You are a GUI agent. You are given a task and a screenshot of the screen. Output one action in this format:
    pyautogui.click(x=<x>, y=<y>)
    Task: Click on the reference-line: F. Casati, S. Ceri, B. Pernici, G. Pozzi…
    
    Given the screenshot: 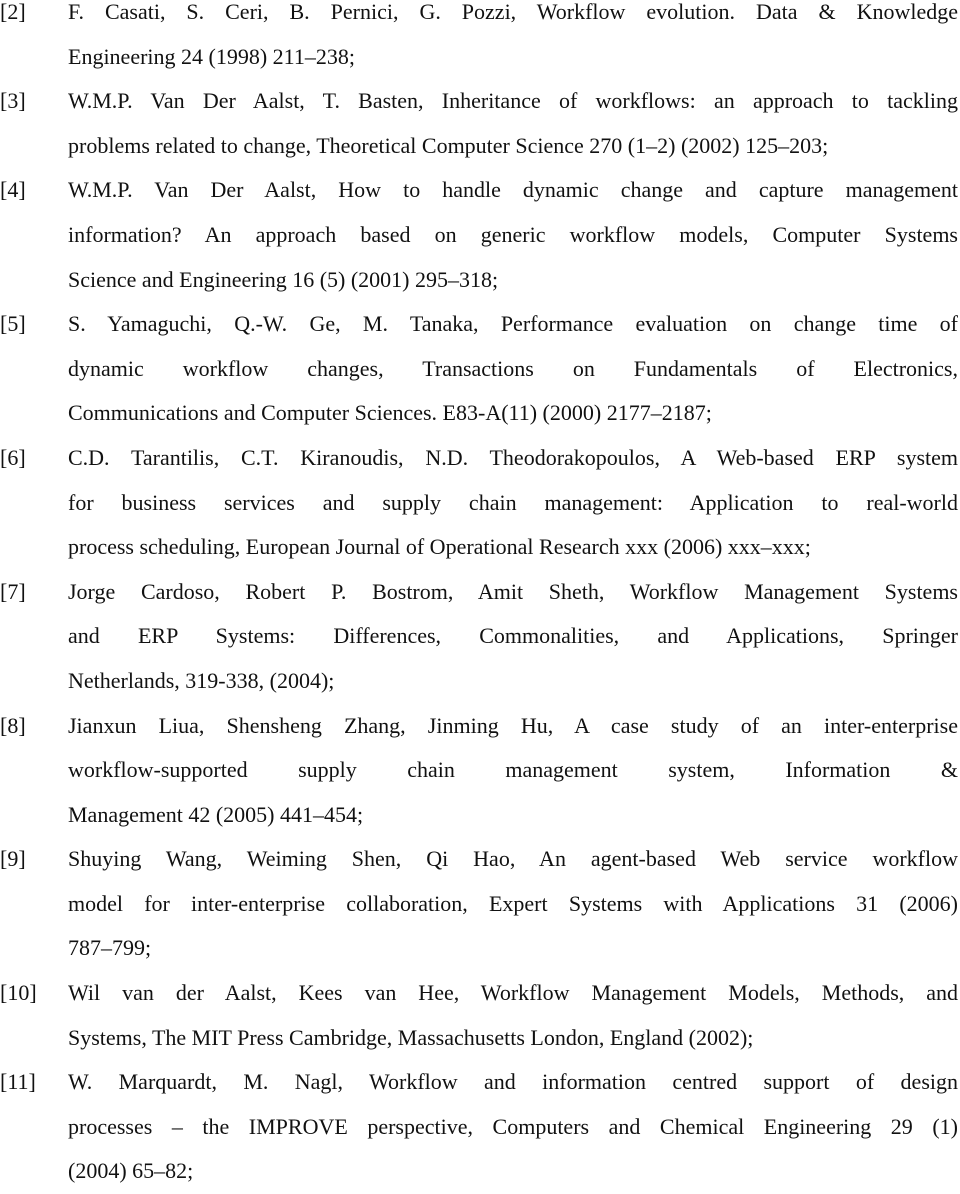 What is the action you would take?
    pyautogui.click(x=513, y=12)
    